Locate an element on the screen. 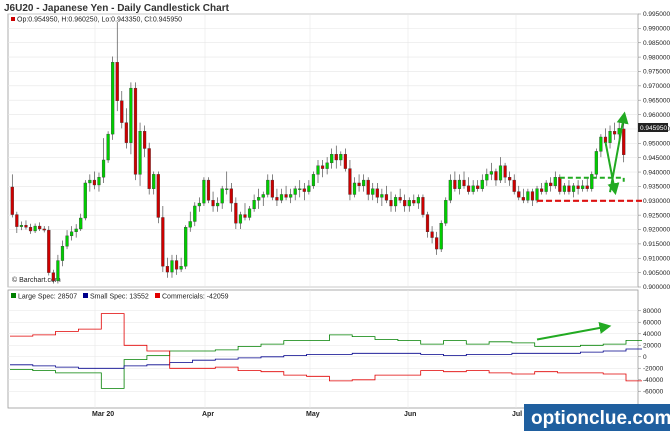 The image size is (670, 431). watermark: optionclue.com is located at coordinates (597, 417).